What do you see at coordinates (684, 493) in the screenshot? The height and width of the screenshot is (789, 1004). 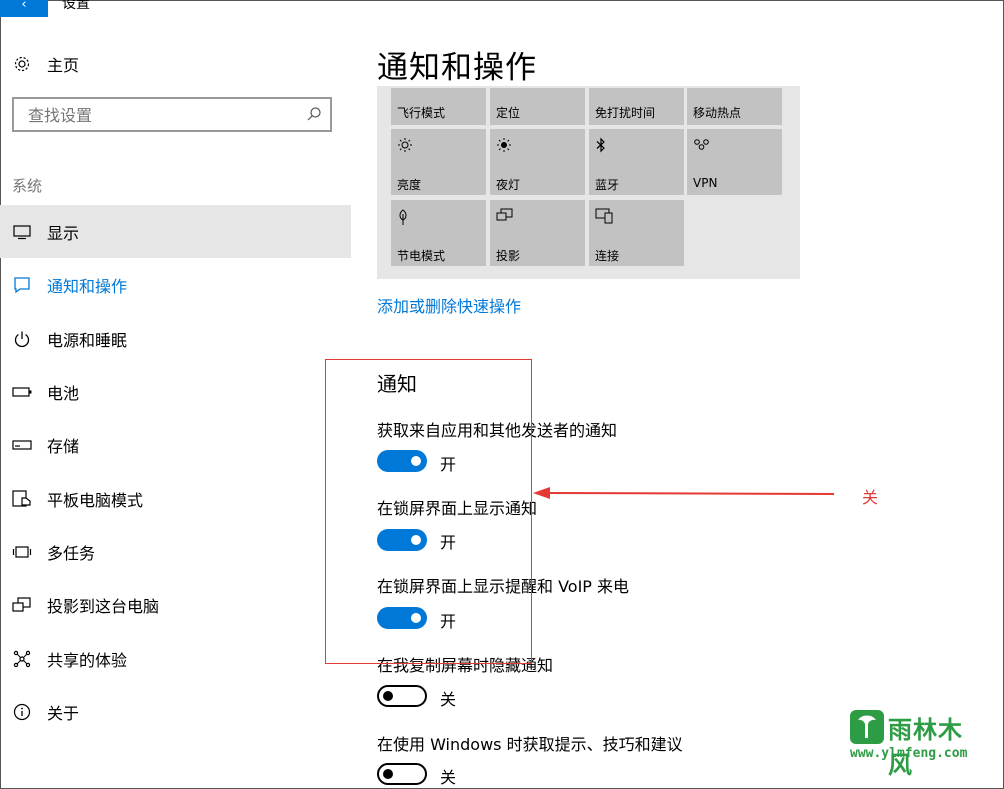 I see `annotation-arrow` at bounding box center [684, 493].